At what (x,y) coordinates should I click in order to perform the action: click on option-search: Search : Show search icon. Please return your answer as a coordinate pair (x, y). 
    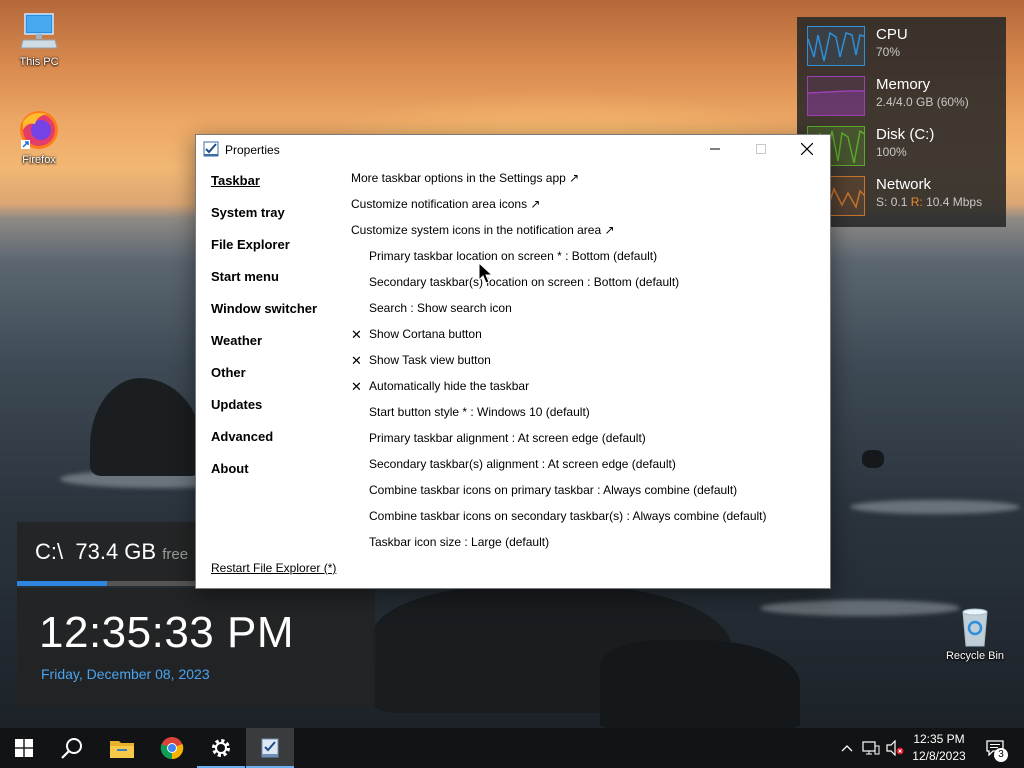
    Looking at the image, I should click on (440, 308).